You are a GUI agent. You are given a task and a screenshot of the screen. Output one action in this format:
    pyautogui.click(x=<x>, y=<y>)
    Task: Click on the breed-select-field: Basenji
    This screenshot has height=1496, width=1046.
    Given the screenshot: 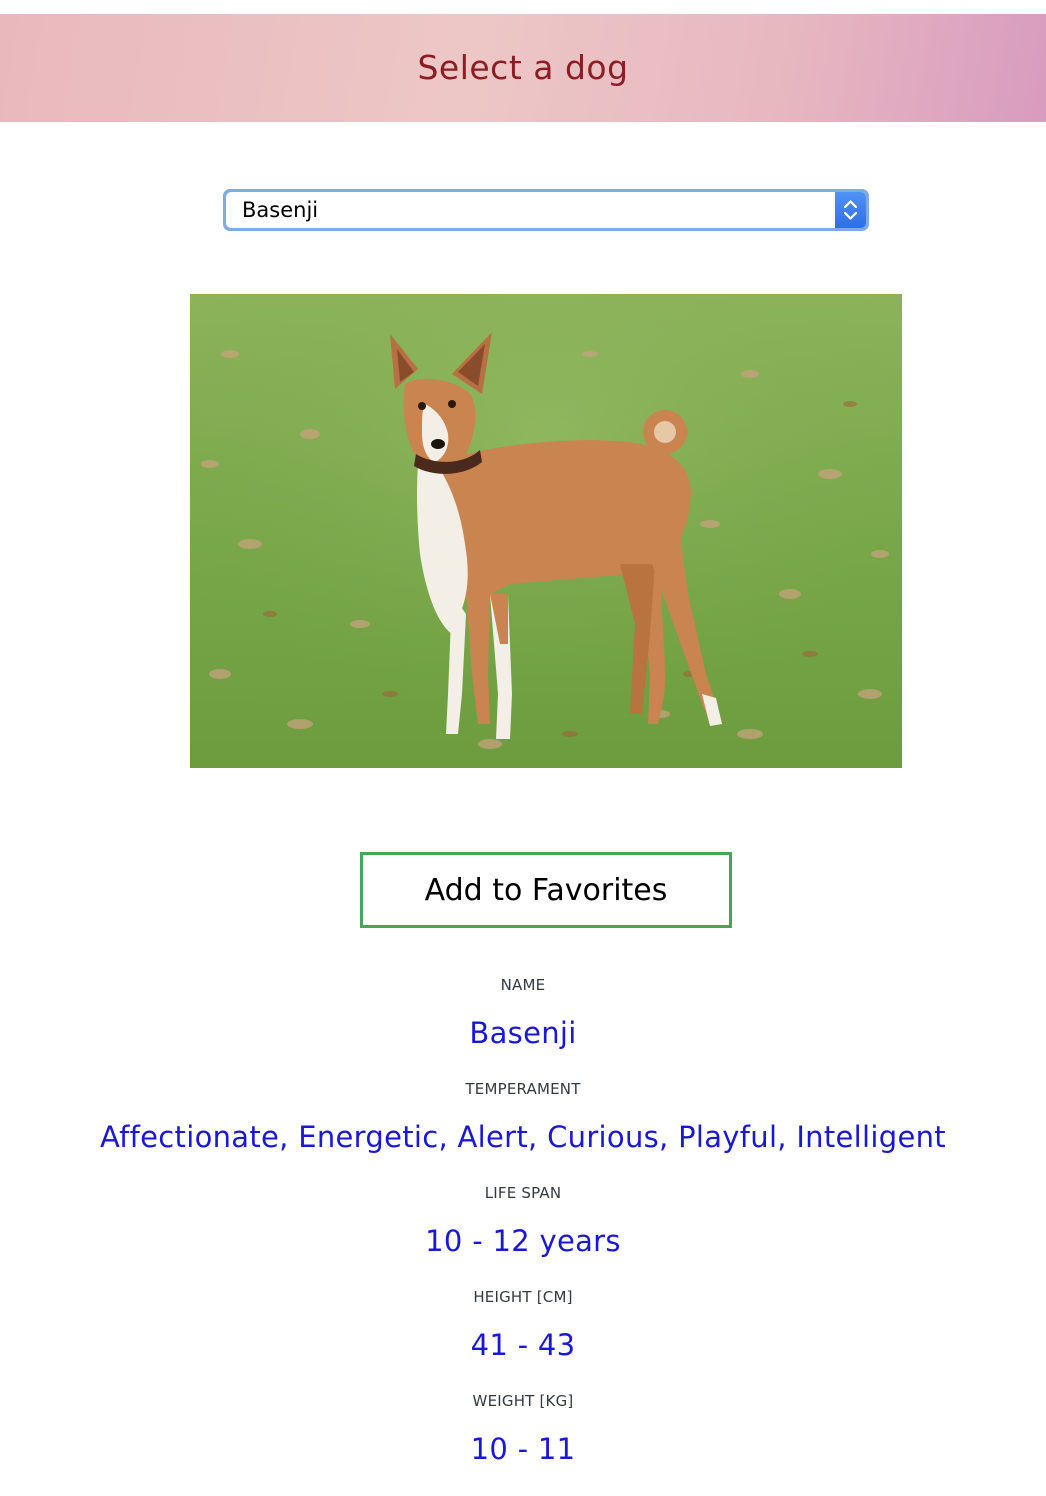 What is the action you would take?
    pyautogui.click(x=546, y=210)
    